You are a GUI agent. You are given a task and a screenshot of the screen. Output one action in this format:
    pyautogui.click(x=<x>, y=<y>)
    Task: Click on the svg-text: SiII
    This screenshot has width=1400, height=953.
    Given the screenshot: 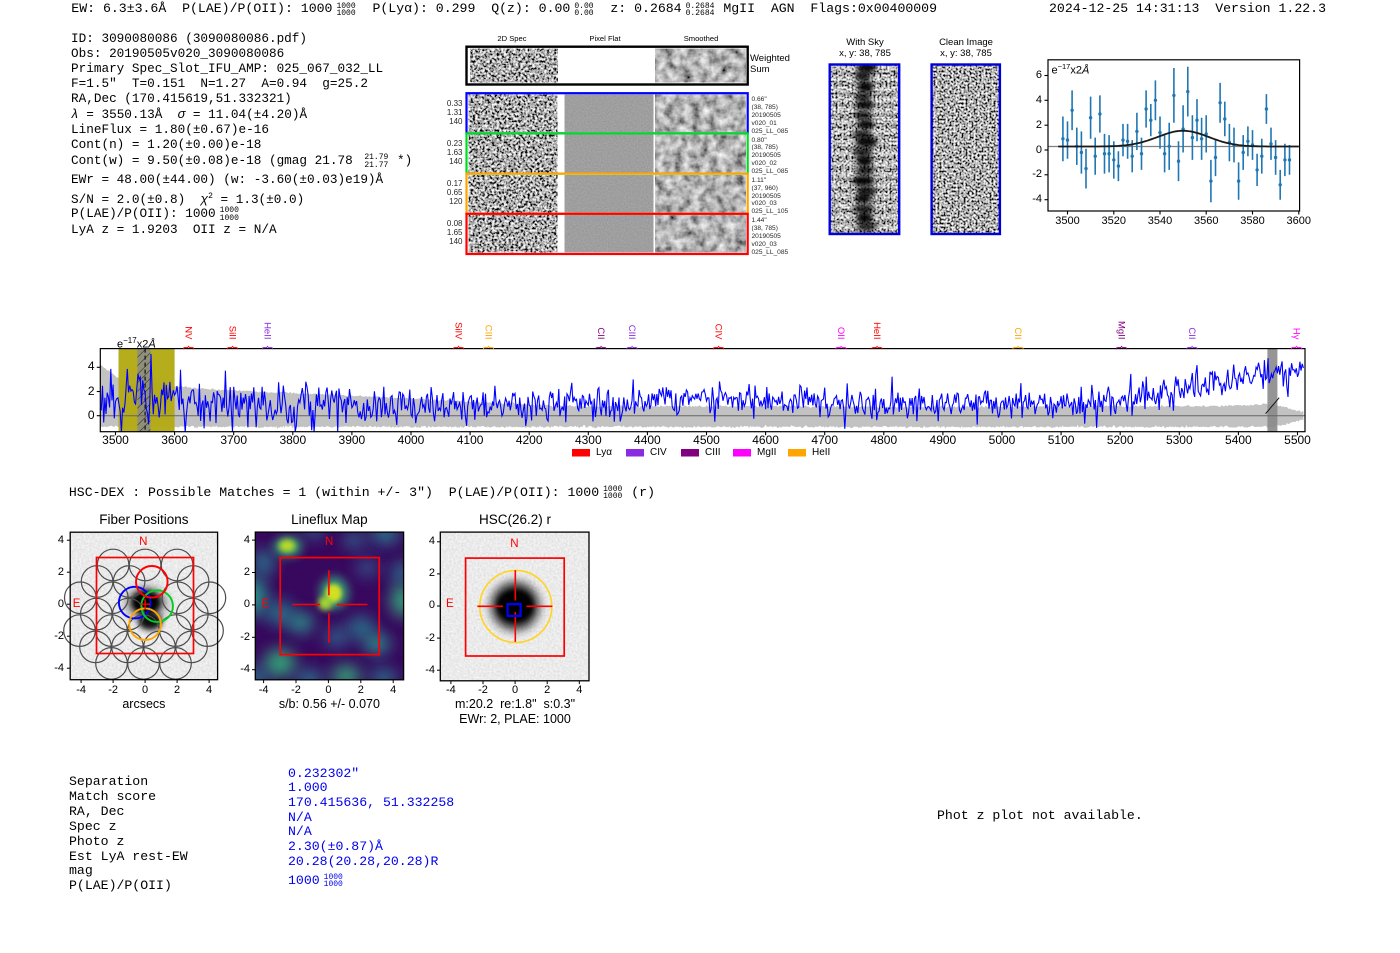 What is the action you would take?
    pyautogui.click(x=232, y=333)
    